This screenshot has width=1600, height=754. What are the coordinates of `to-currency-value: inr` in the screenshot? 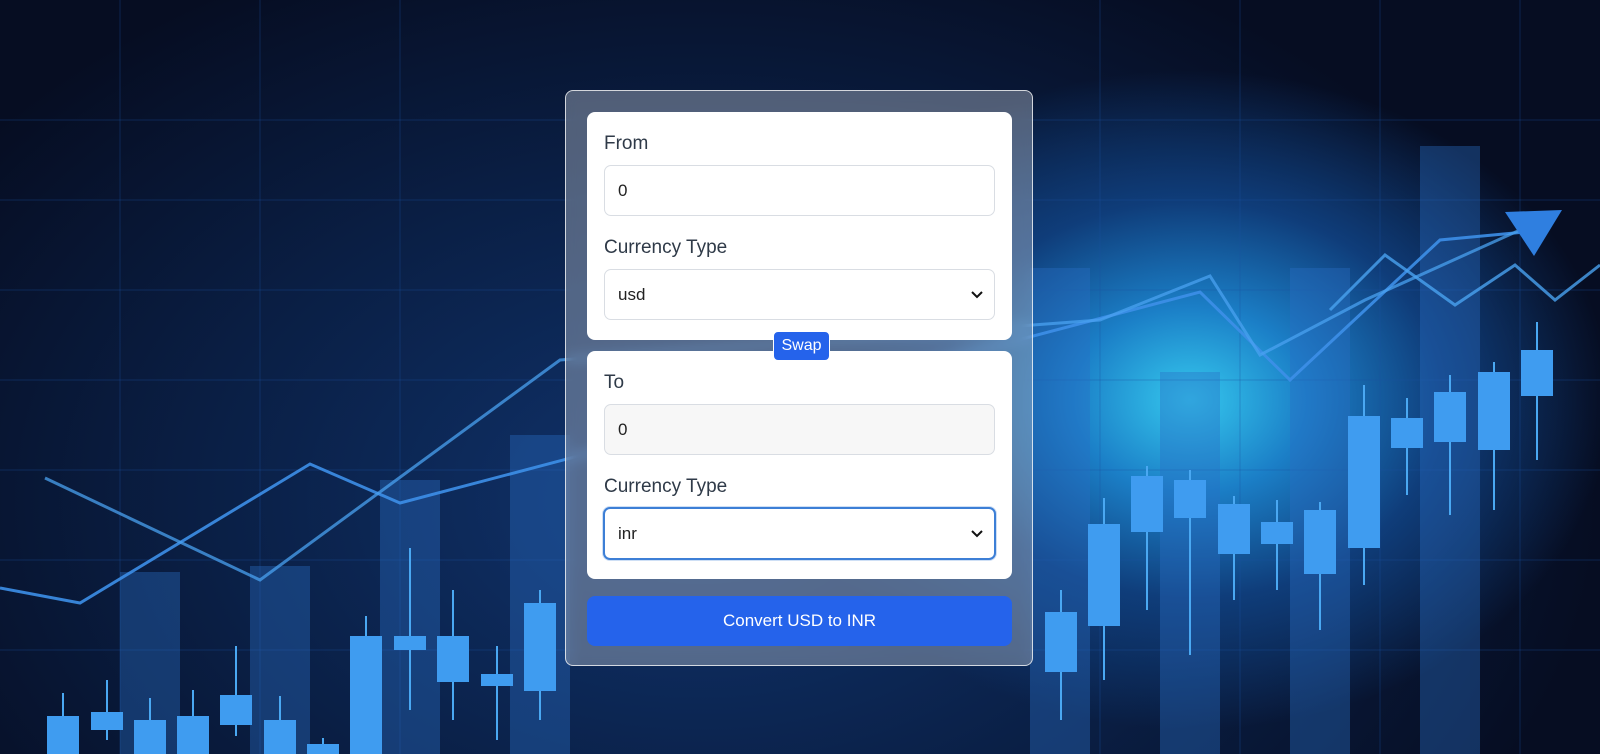 It's located at (627, 533).